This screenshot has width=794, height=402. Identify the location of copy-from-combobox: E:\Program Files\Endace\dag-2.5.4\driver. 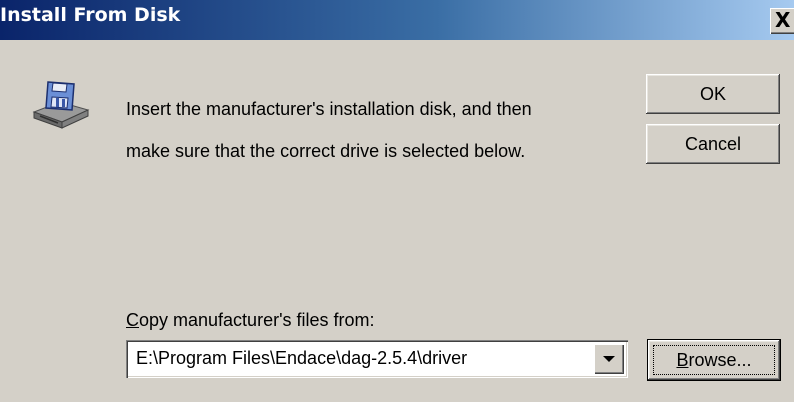
(377, 359).